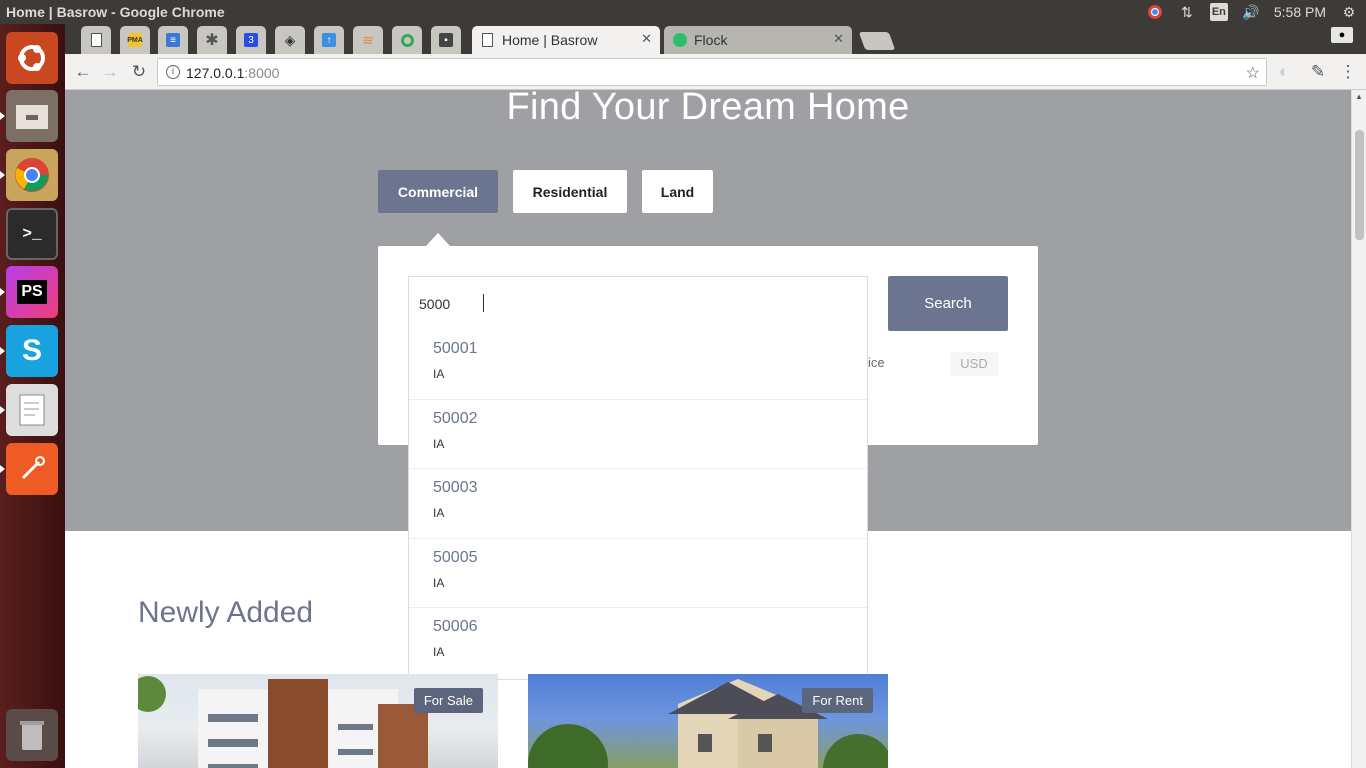 The width and height of the screenshot is (1366, 768). I want to click on price-label: ice, so click(876, 362).